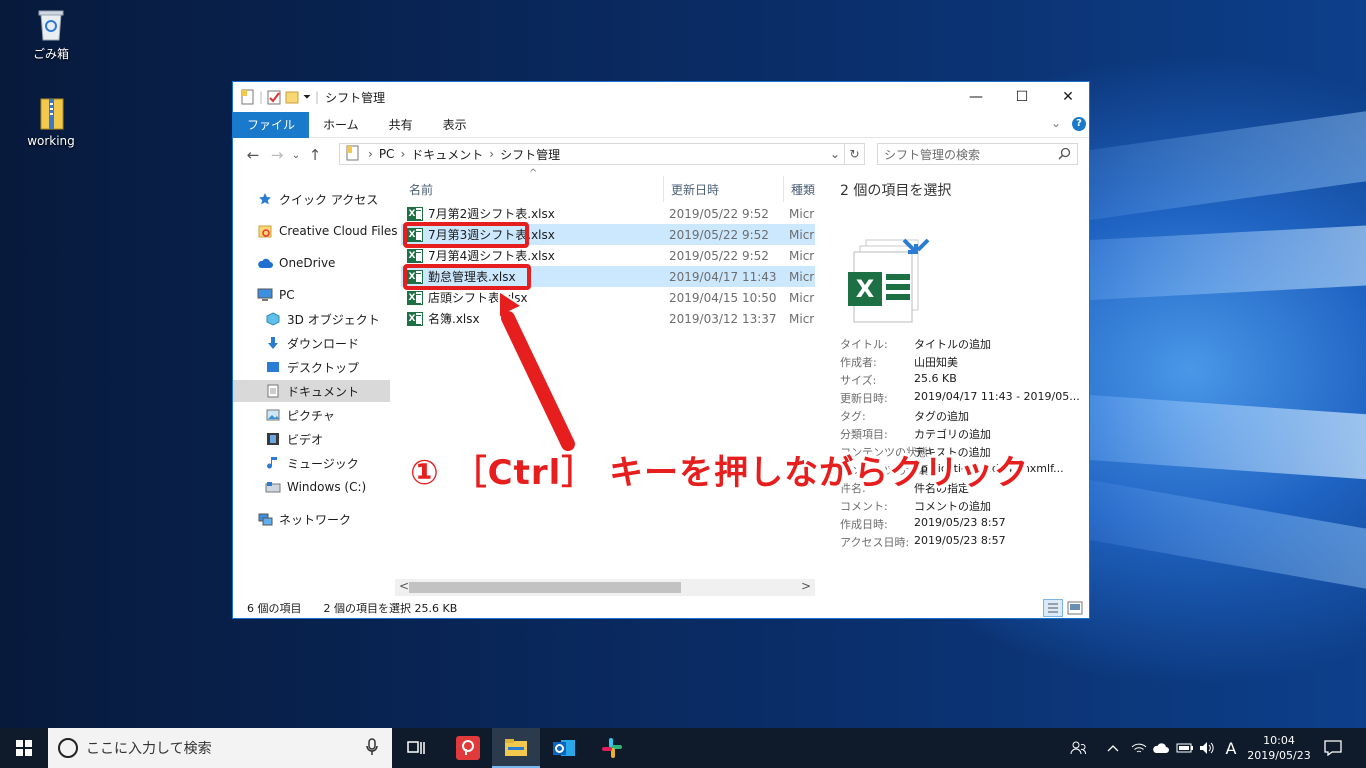 The height and width of the screenshot is (768, 1366). I want to click on title-bar: | ⏷ | シフト管理 — ☐ ✕, so click(661, 97).